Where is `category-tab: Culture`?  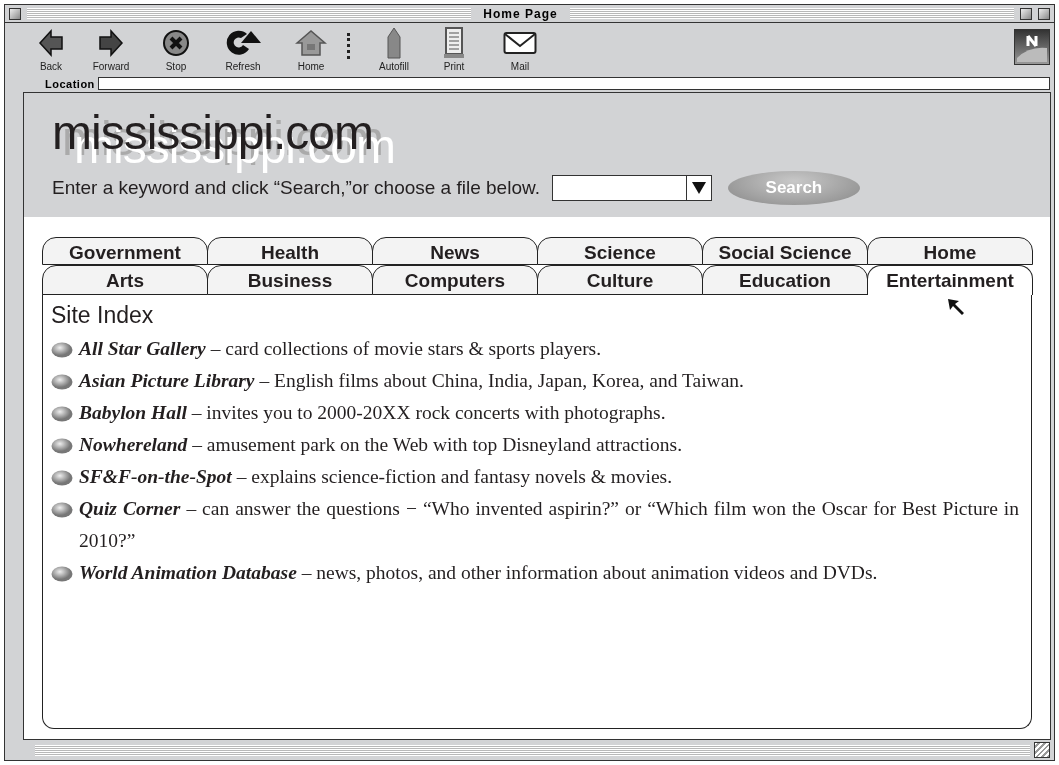 category-tab: Culture is located at coordinates (620, 280).